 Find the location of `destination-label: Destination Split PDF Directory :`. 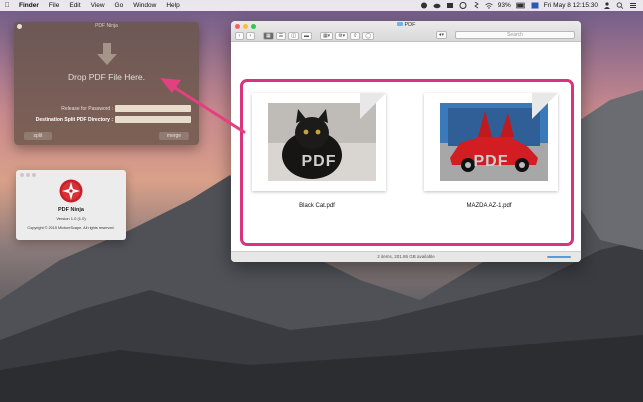

destination-label: Destination Split PDF Directory : is located at coordinates (74, 120).